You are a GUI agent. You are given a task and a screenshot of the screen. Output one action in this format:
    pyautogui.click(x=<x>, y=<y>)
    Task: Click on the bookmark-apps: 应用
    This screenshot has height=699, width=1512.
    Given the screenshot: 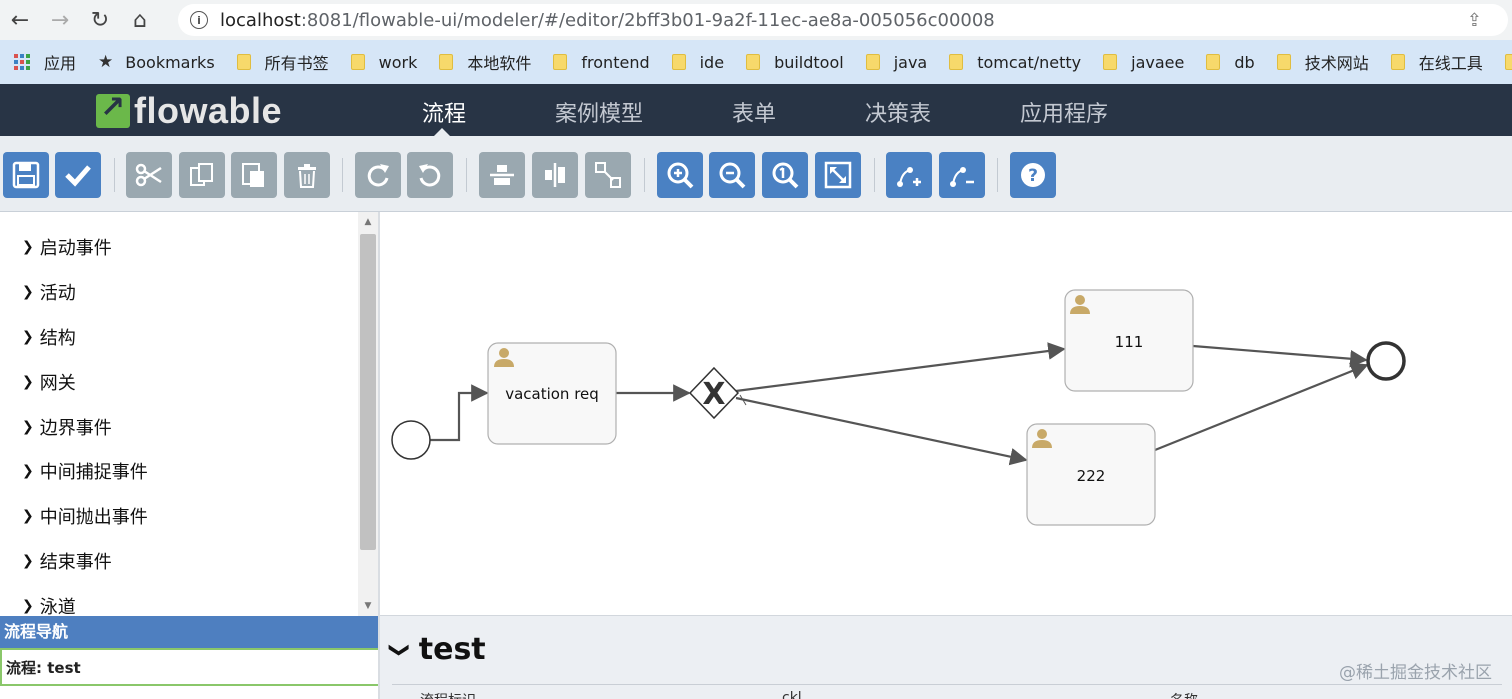 What is the action you would take?
    pyautogui.click(x=45, y=62)
    